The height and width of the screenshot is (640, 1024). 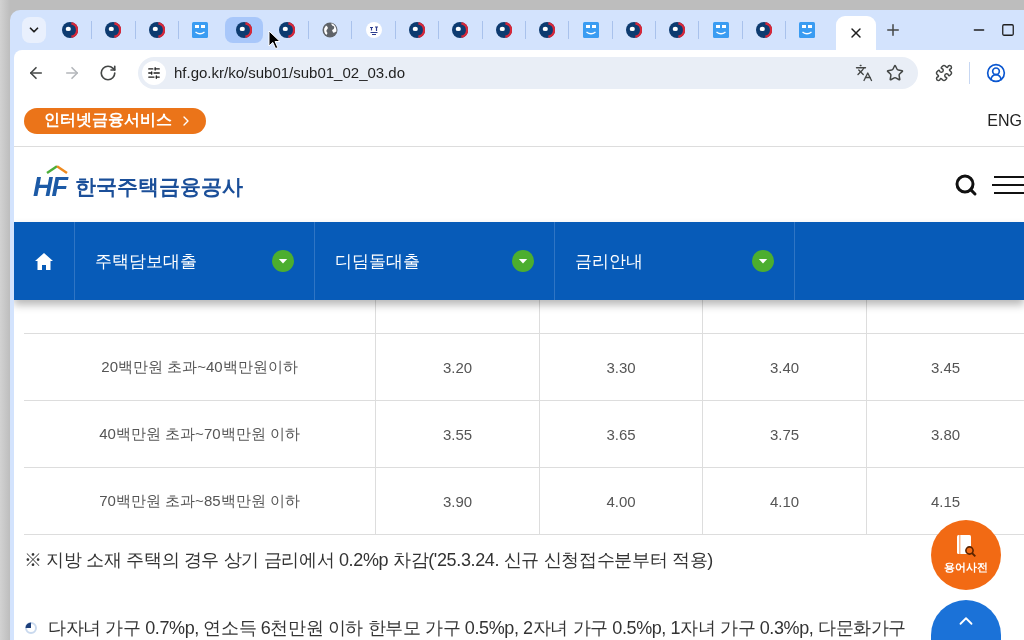 I want to click on table-cell: 3.55, so click(x=458, y=434).